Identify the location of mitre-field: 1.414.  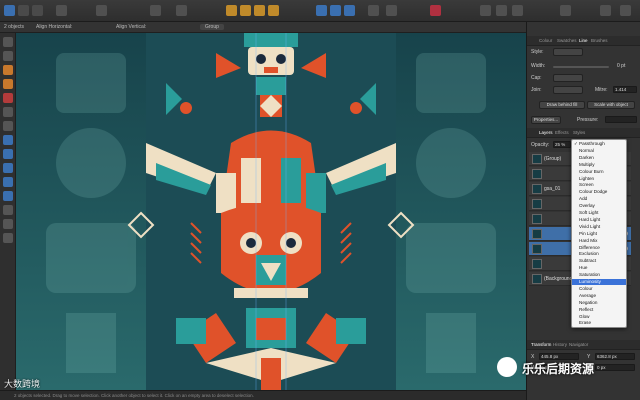
(625, 89).